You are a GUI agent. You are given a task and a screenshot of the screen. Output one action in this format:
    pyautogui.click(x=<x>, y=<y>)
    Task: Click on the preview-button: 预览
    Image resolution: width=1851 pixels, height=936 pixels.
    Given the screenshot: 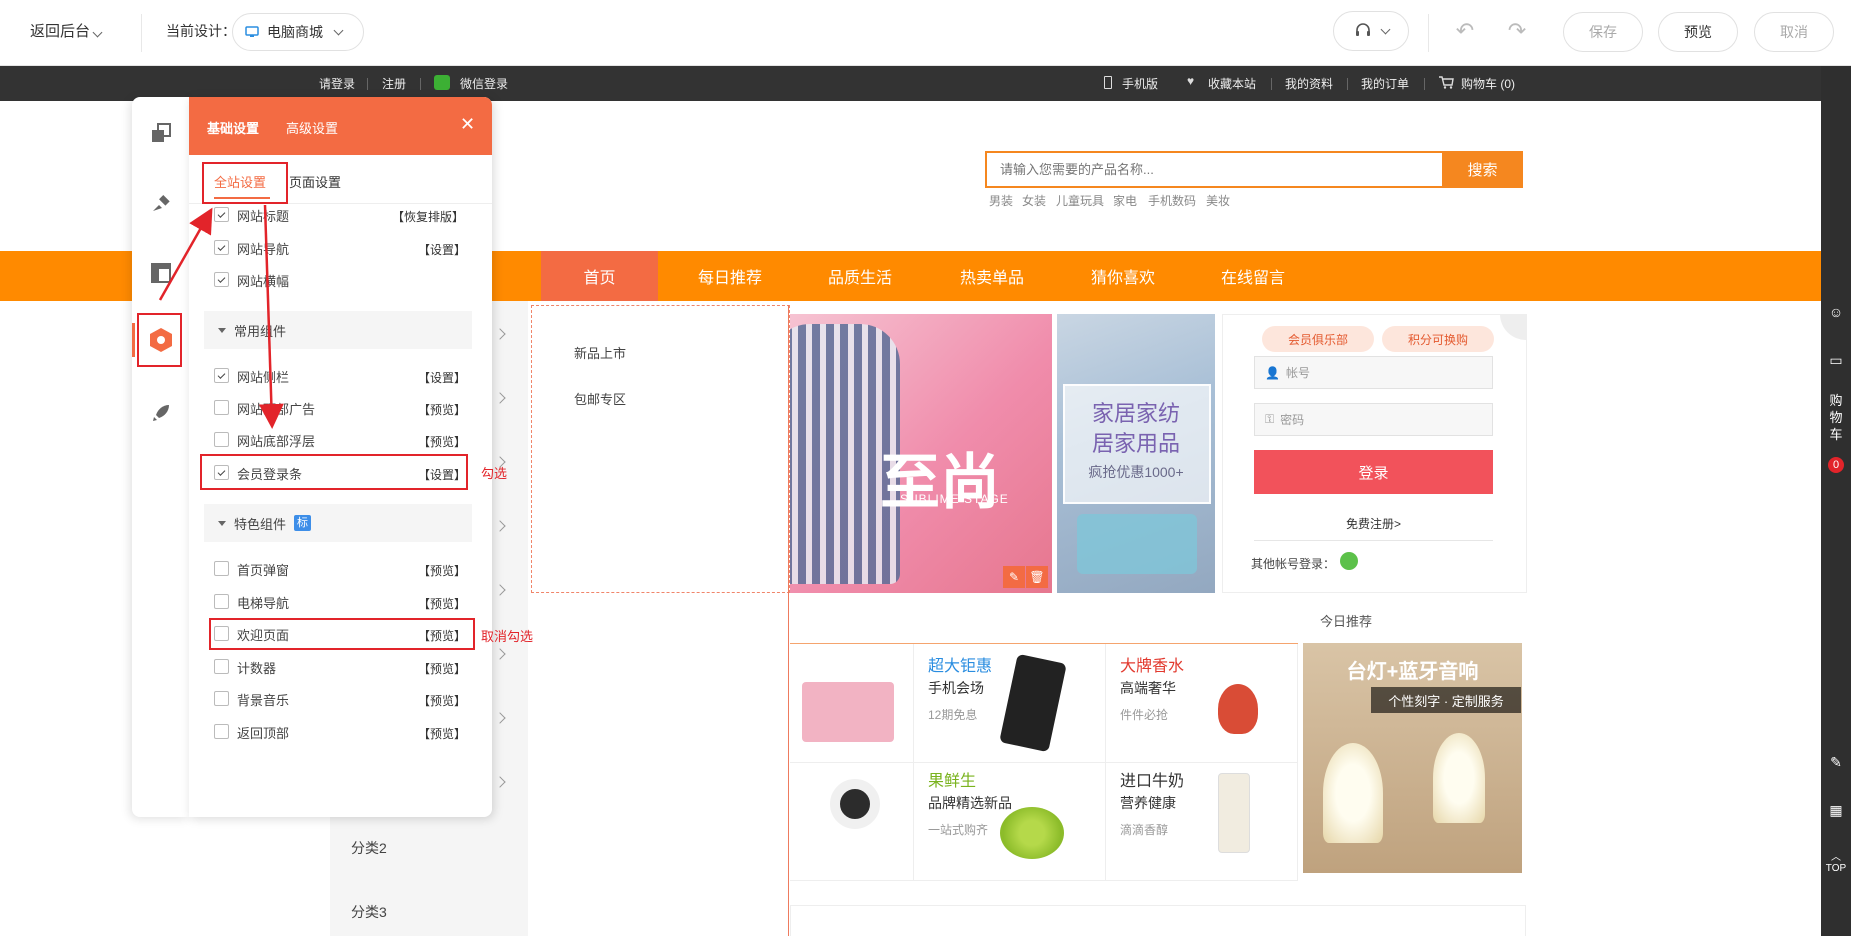 What is the action you would take?
    pyautogui.click(x=1698, y=32)
    